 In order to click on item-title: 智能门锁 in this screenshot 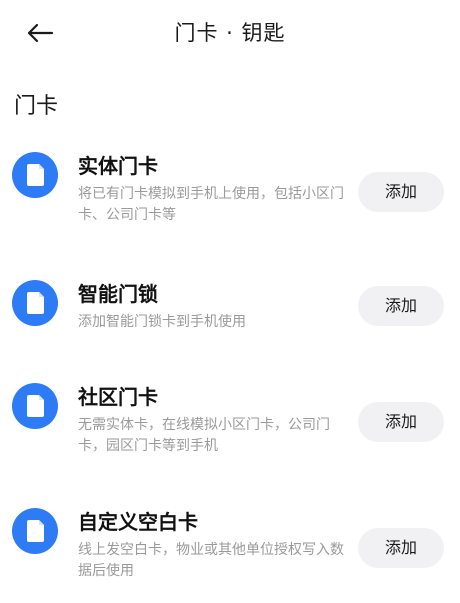, I will do `click(118, 294)`.